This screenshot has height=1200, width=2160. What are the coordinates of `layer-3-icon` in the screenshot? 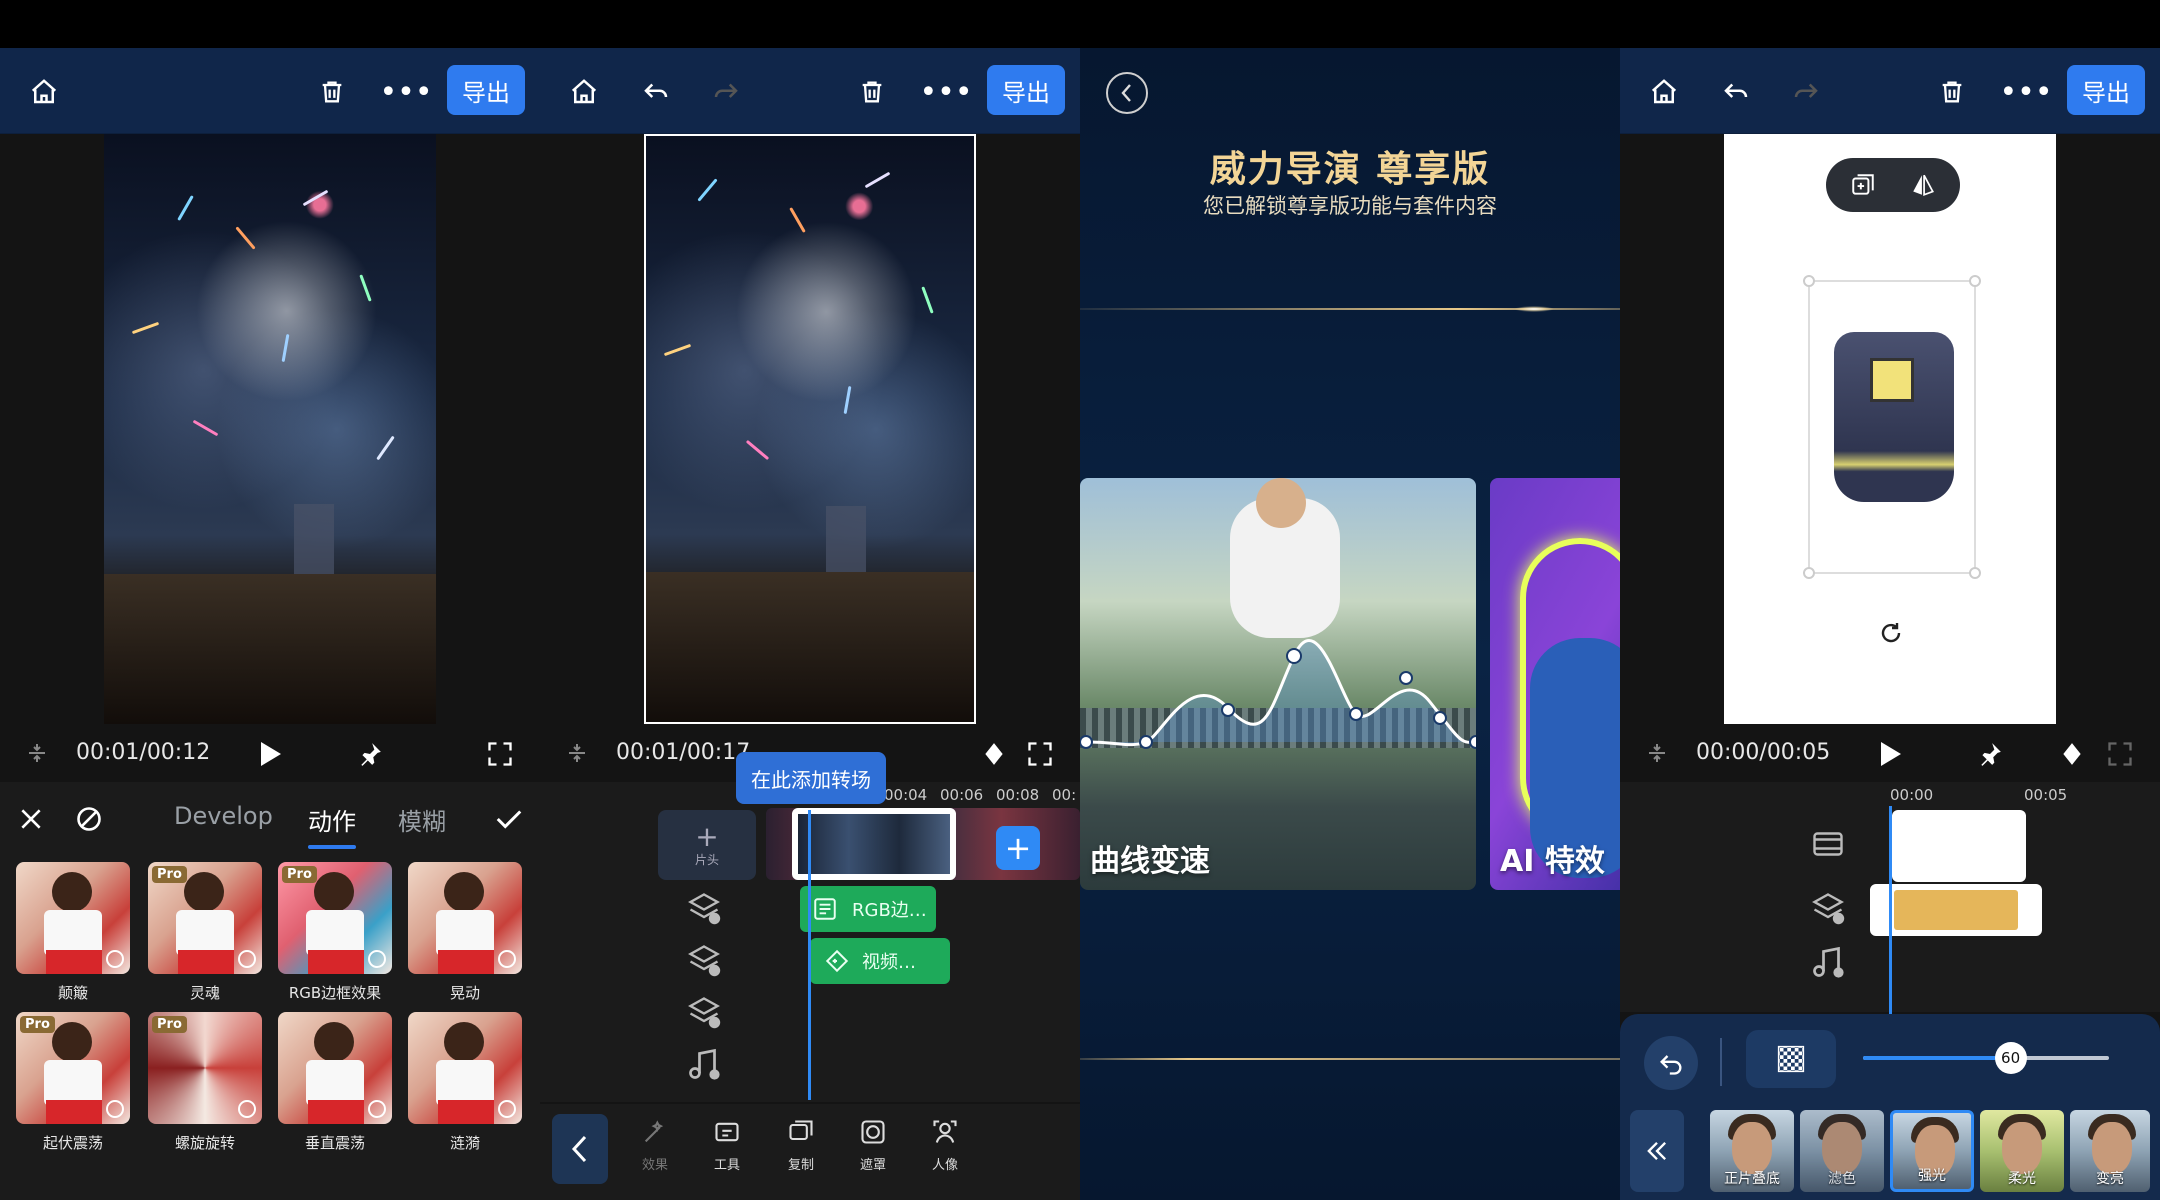 It's located at (708, 1014).